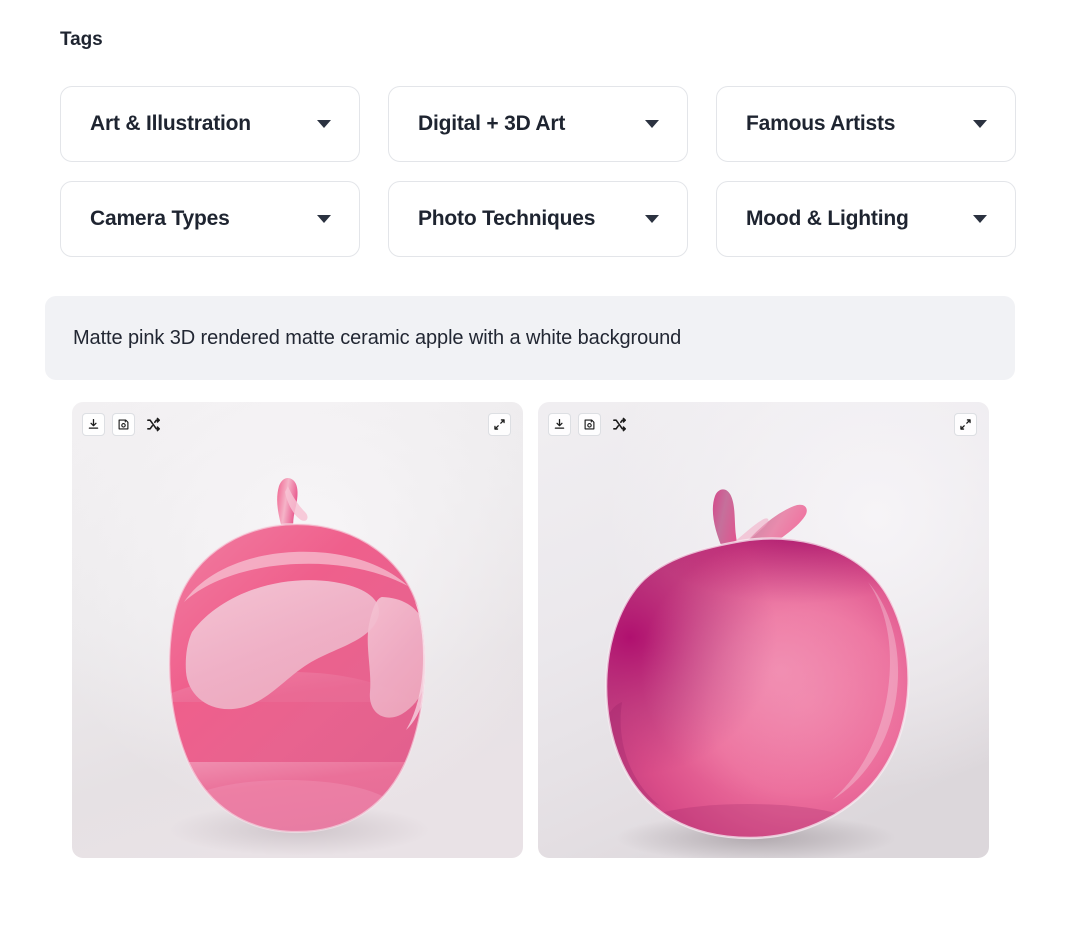 This screenshot has width=1080, height=925. I want to click on tag-dropdown-art-illustration: Art & Illustration, so click(210, 124).